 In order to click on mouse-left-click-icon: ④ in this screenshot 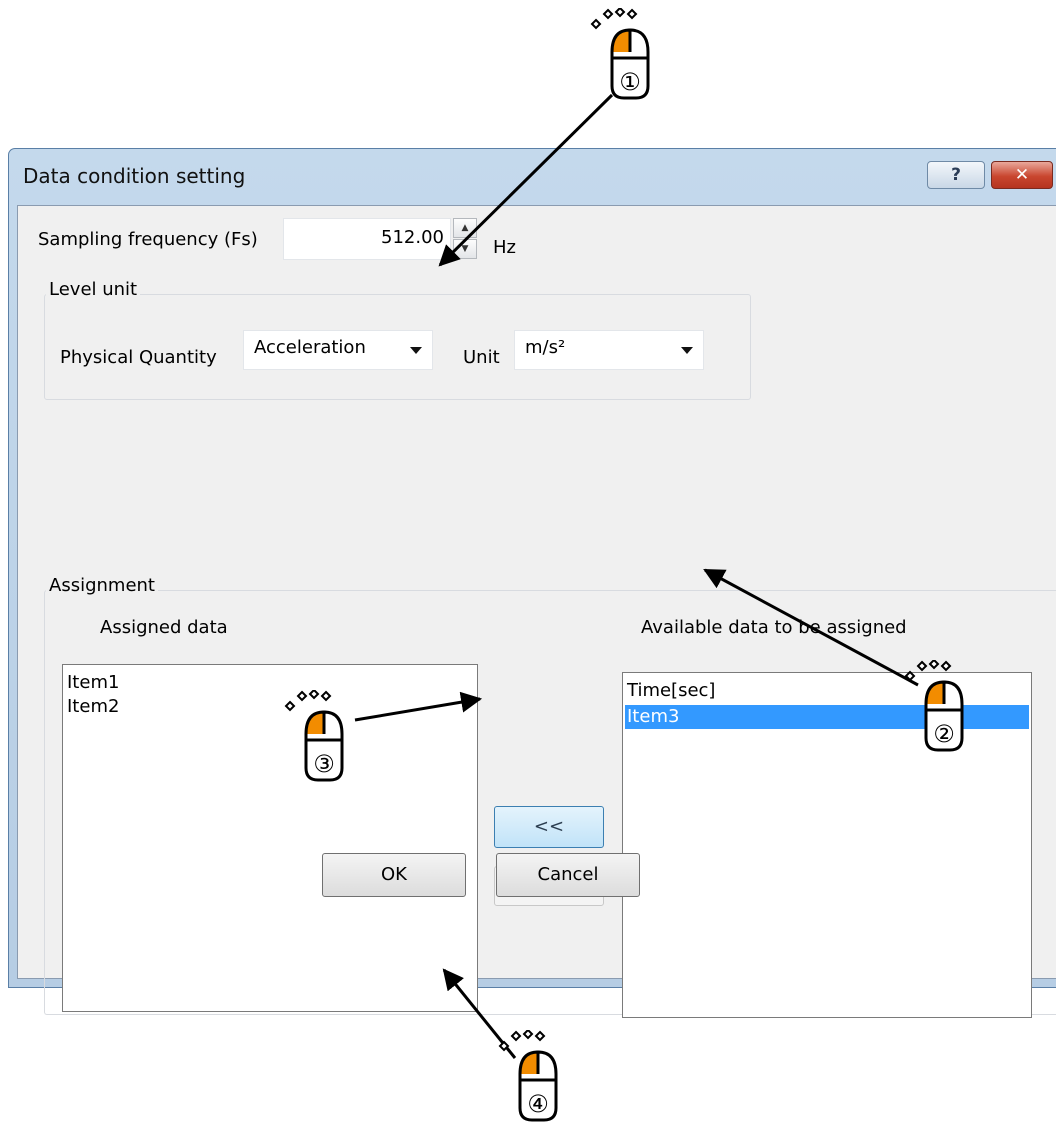, I will do `click(534, 1084)`.